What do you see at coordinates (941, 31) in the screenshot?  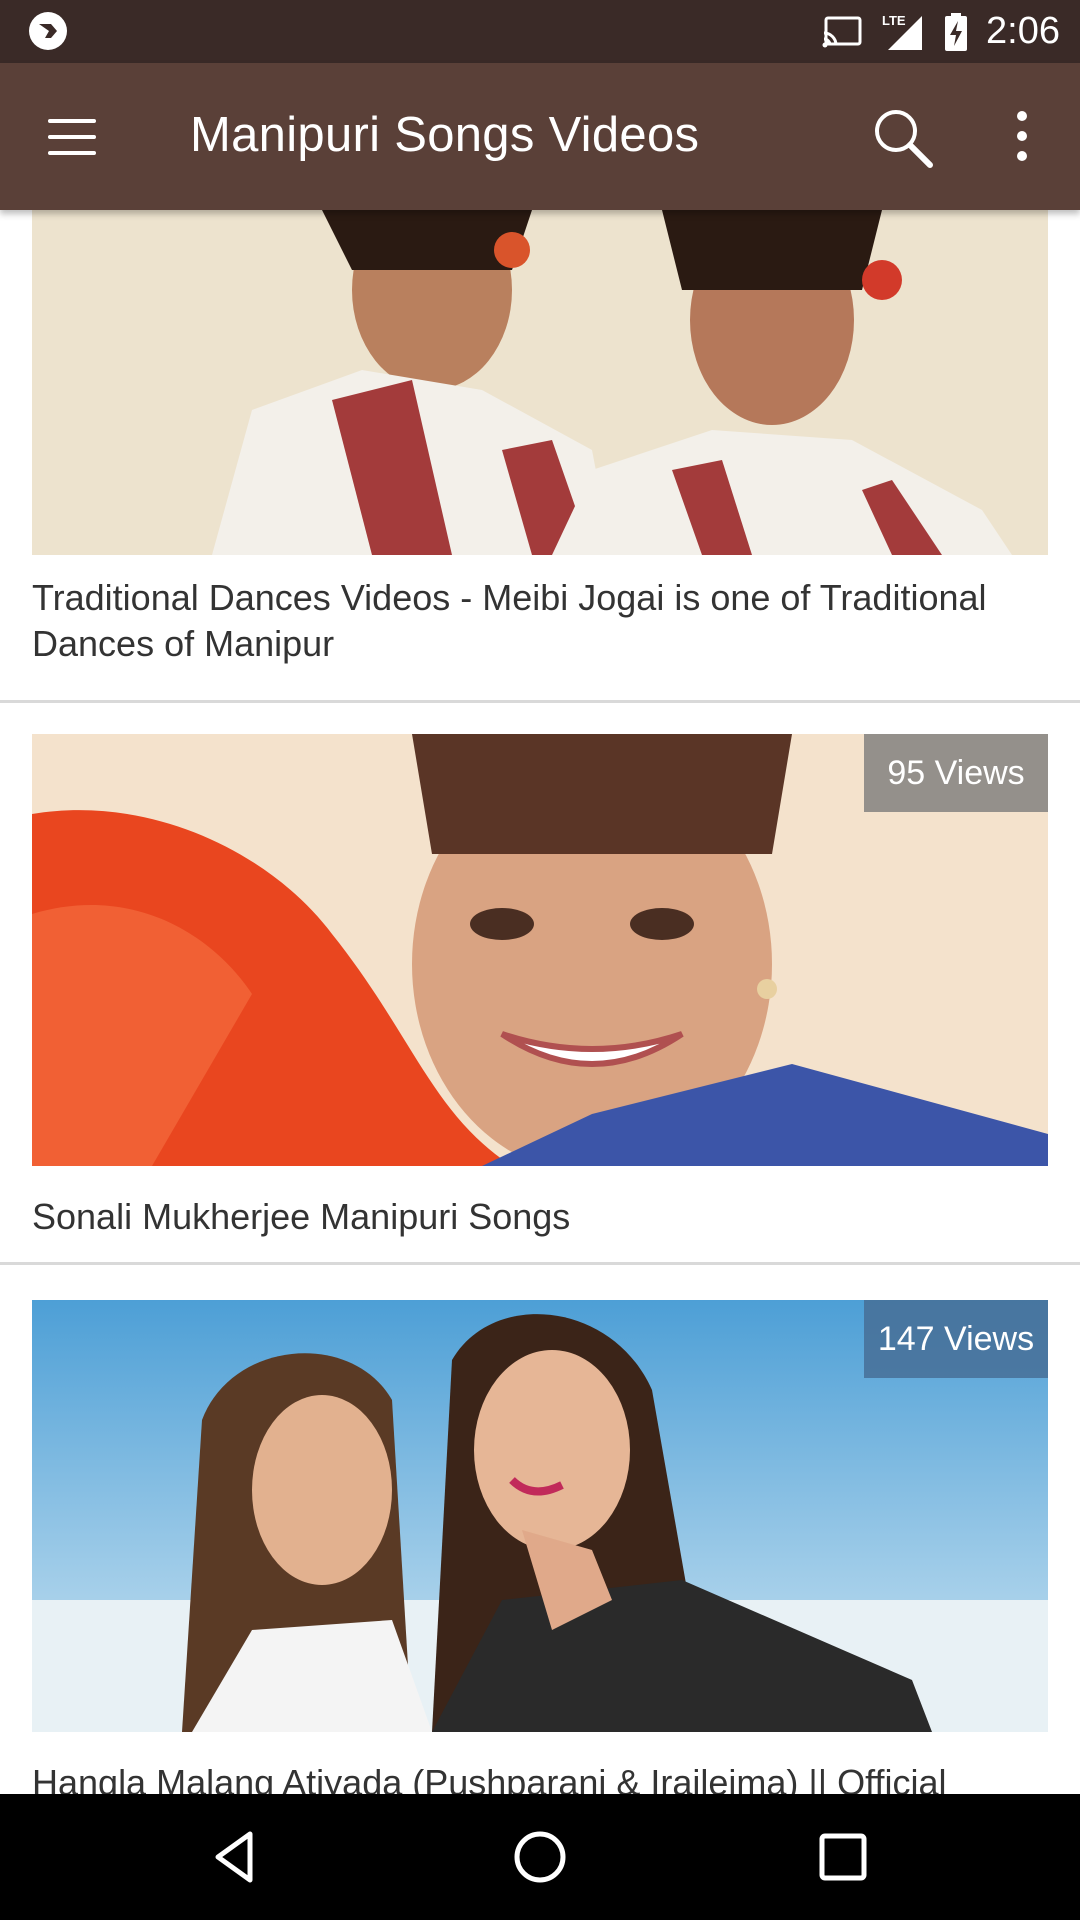 I see `status-icons: LTE 2:06` at bounding box center [941, 31].